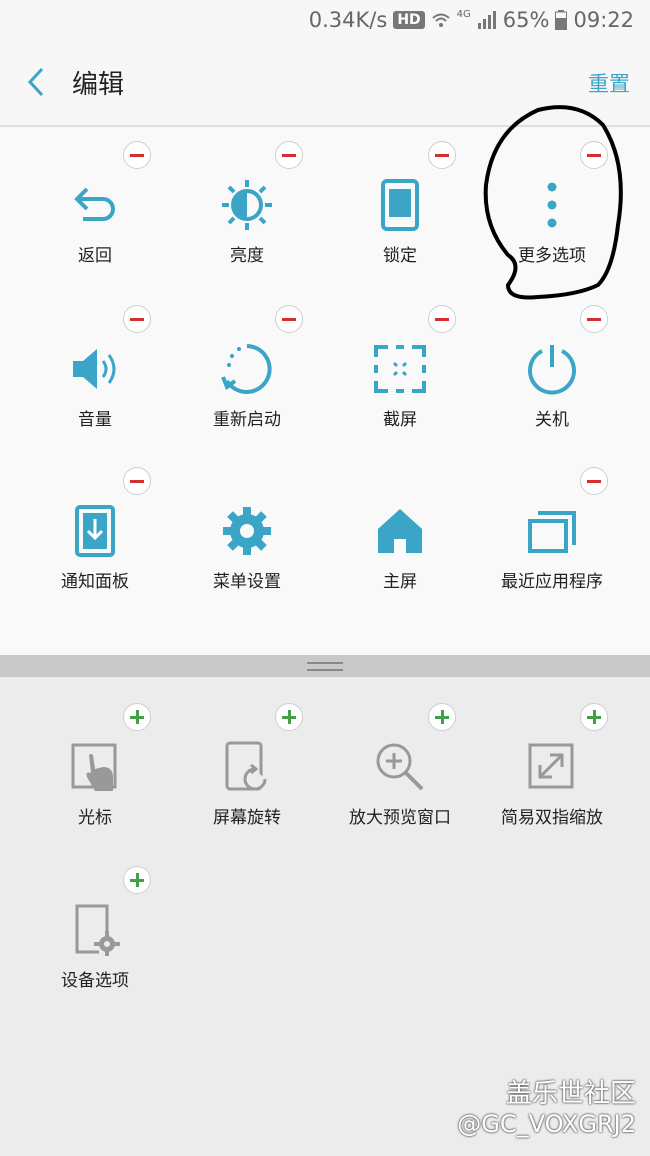 The image size is (650, 1156). What do you see at coordinates (95, 582) in the screenshot?
I see `item-label: 通知面板` at bounding box center [95, 582].